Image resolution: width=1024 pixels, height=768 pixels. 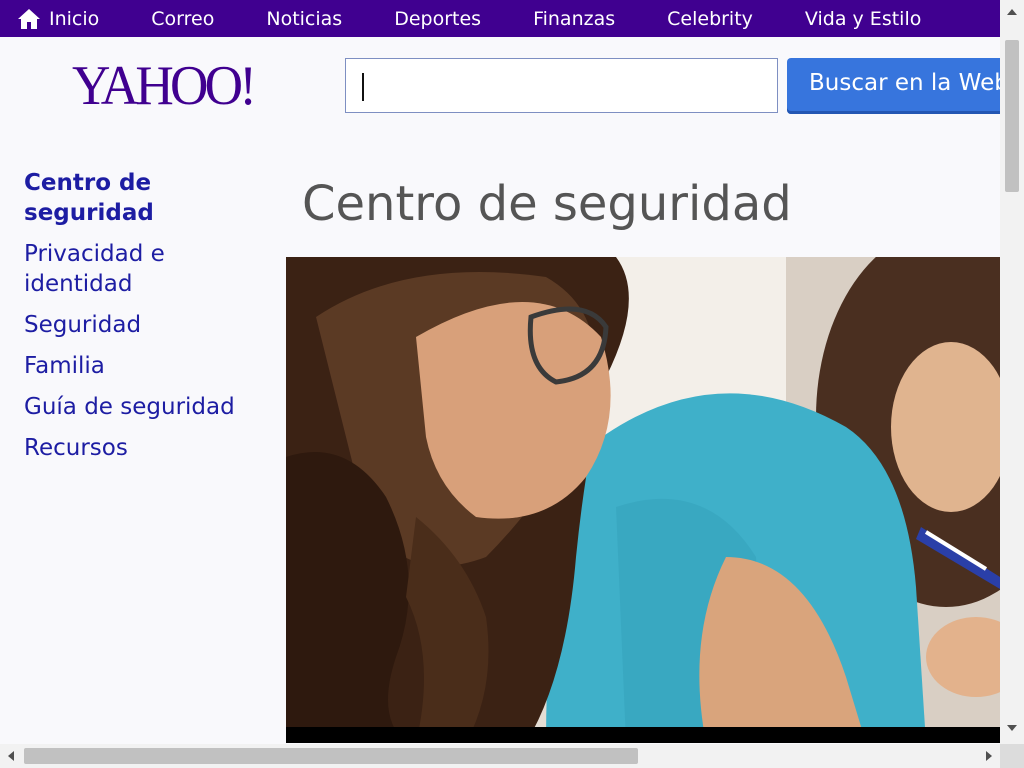 What do you see at coordinates (363, 87) in the screenshot?
I see `text-caret` at bounding box center [363, 87].